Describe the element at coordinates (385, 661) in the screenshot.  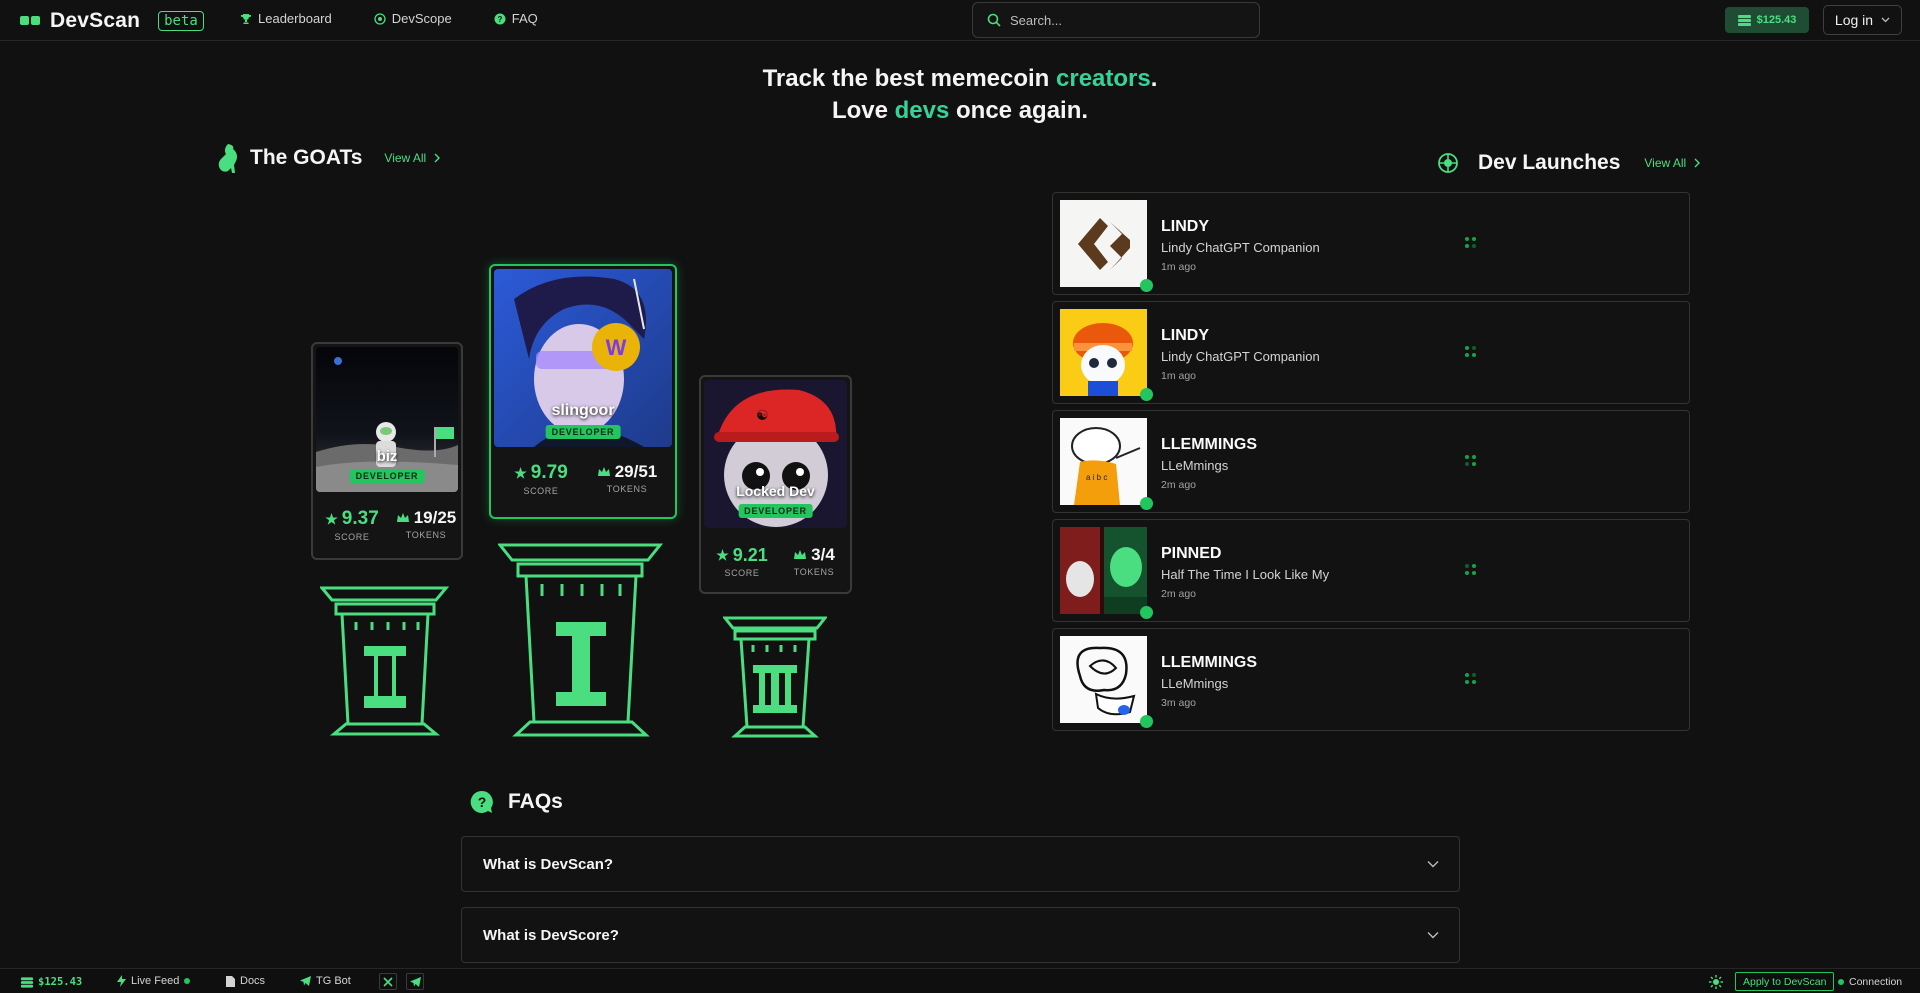
I see `podium-pillar-2-icon` at that location.